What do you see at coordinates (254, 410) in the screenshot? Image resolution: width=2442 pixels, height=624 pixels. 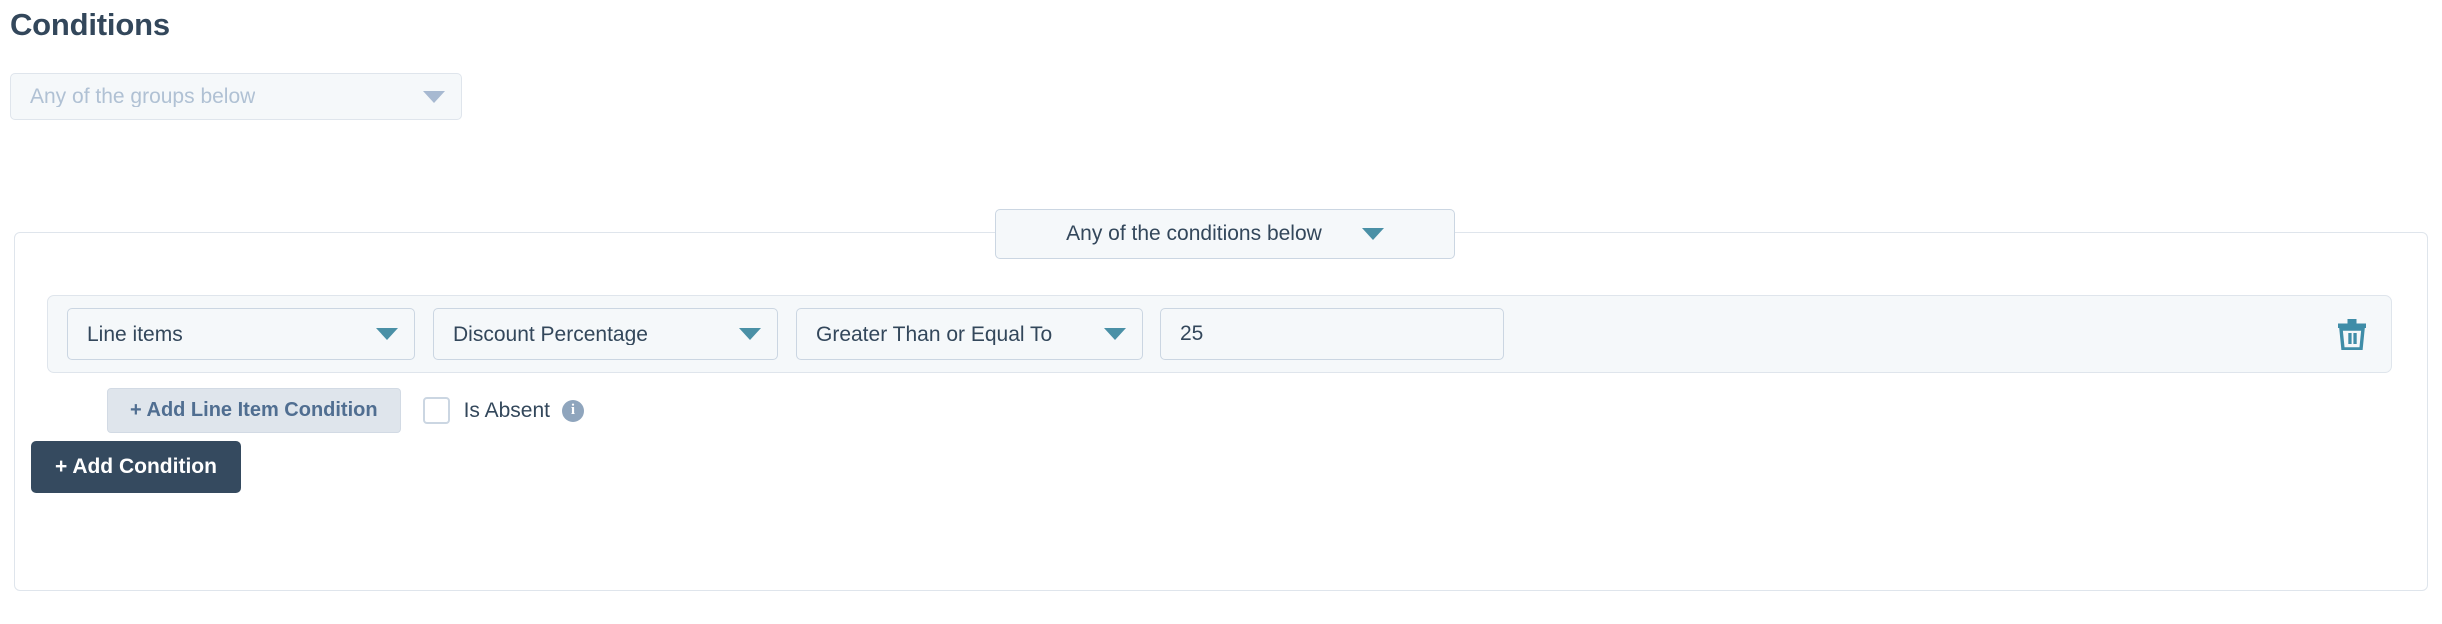 I see `add-line-item-condition-button: + Add Line Item Condition` at bounding box center [254, 410].